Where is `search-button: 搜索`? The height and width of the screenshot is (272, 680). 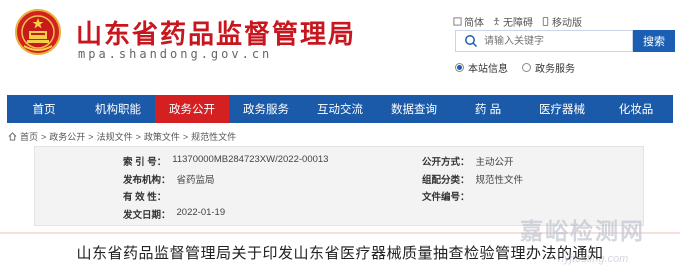 search-button: 搜索 is located at coordinates (654, 41).